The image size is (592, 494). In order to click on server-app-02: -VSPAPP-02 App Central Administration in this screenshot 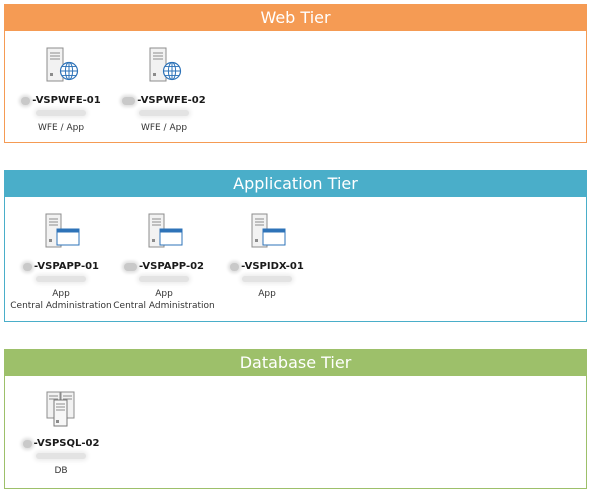, I will do `click(164, 261)`.